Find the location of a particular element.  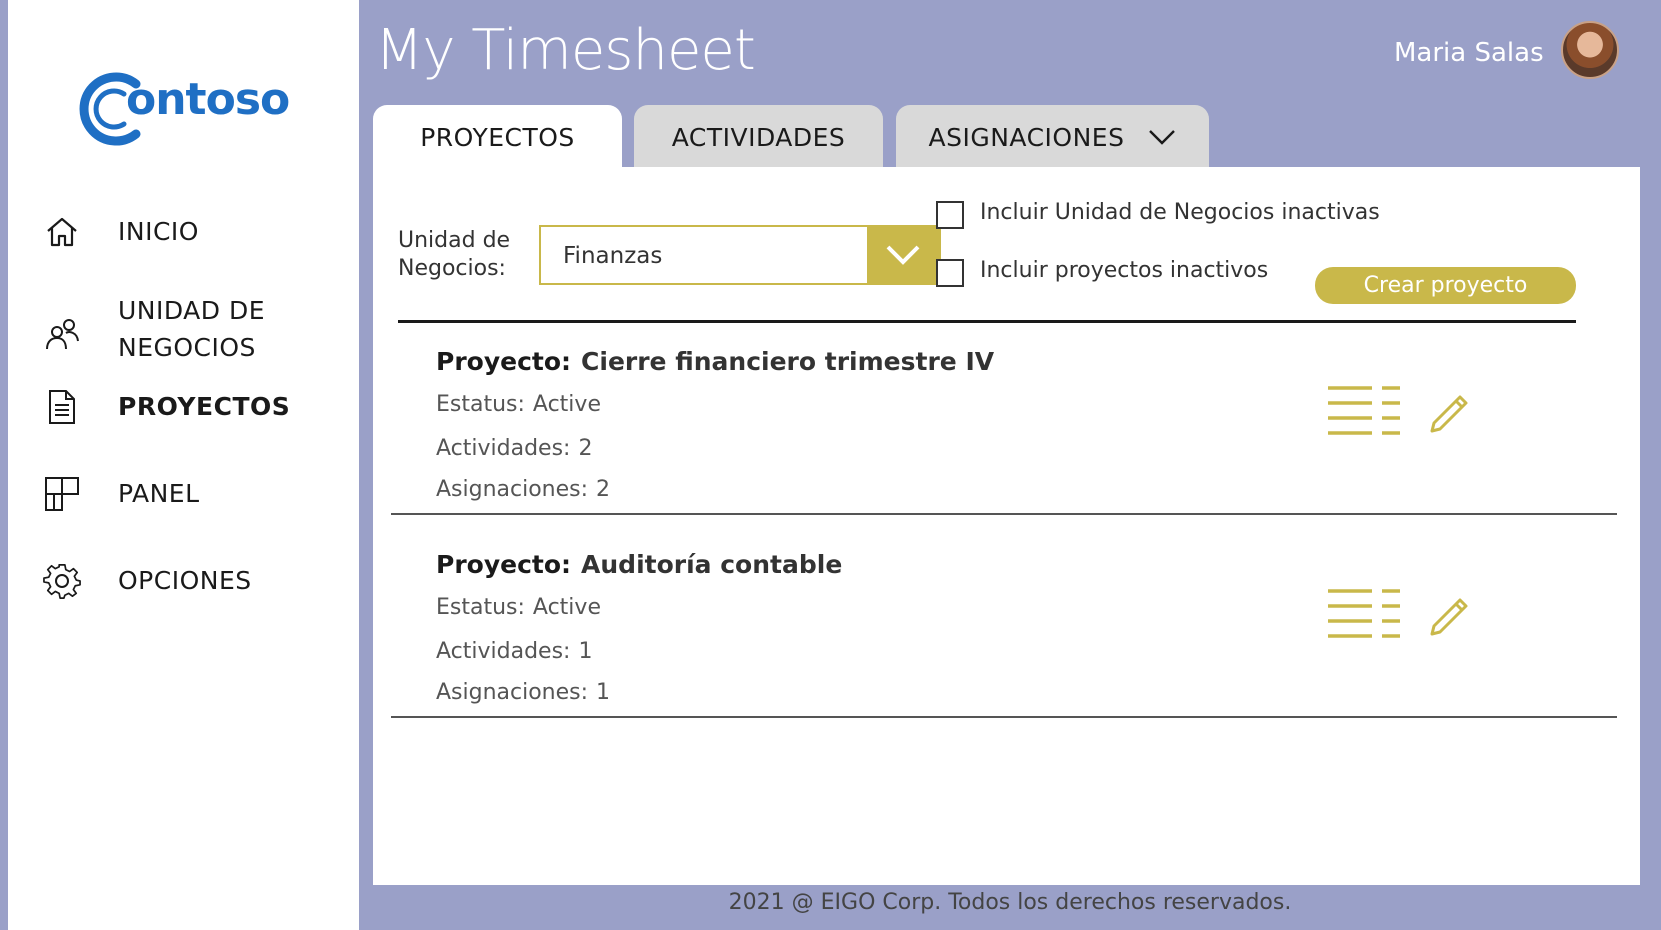

project-activities: Actividades: 1 is located at coordinates (514, 651).